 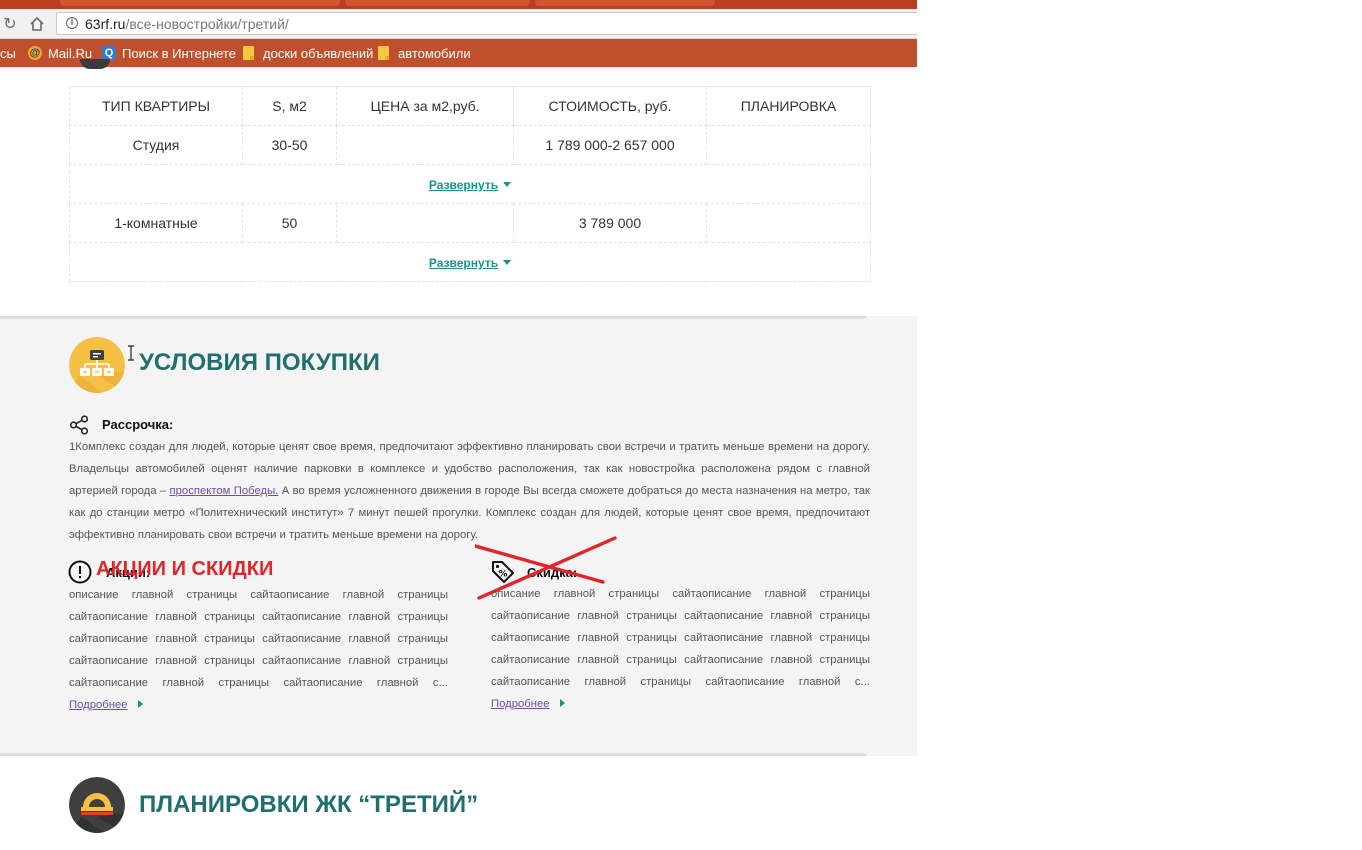 I want to click on url-text: 63rf.ru/все-новостройки/третий/, so click(x=187, y=24).